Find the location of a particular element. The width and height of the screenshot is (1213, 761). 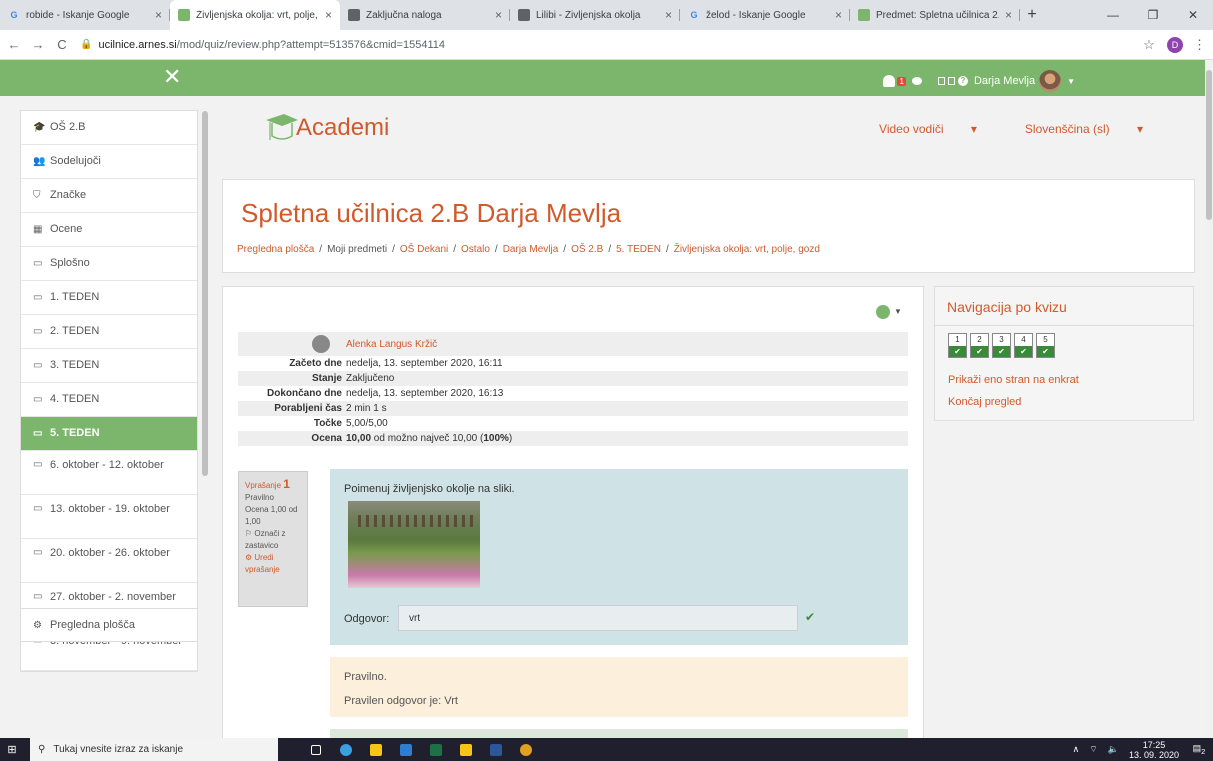

browser-tab: Življenjska okolja: vrt, polje, gozd × is located at coordinates (255, 15).